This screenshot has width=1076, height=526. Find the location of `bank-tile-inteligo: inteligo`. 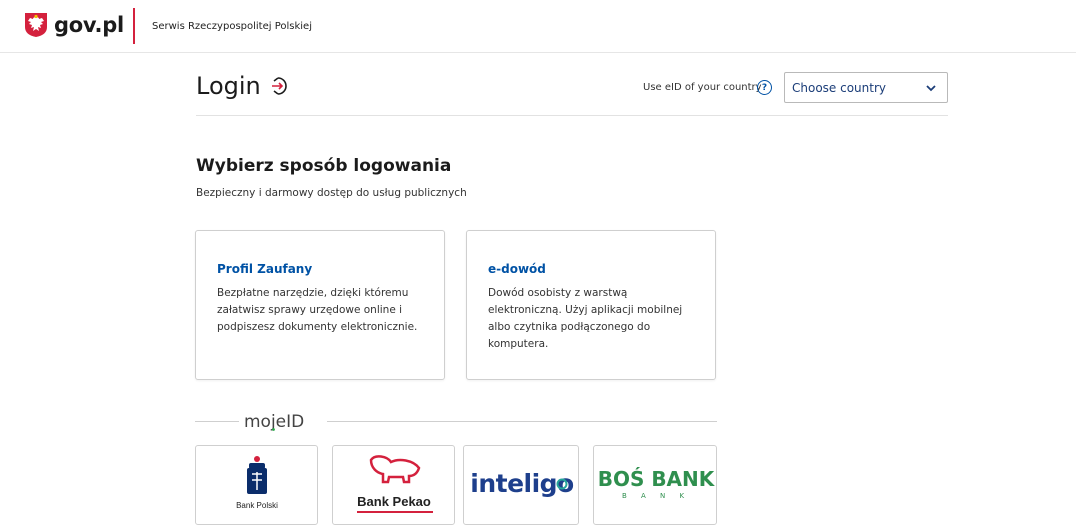

bank-tile-inteligo: inteligo is located at coordinates (521, 485).